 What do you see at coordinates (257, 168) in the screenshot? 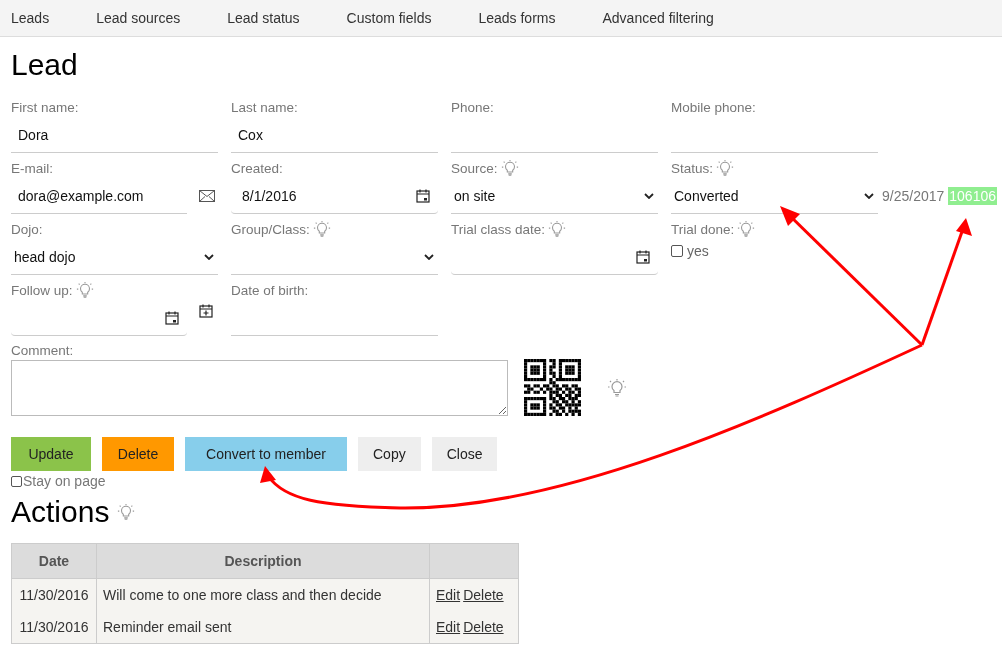
I see `field-label: Created:` at bounding box center [257, 168].